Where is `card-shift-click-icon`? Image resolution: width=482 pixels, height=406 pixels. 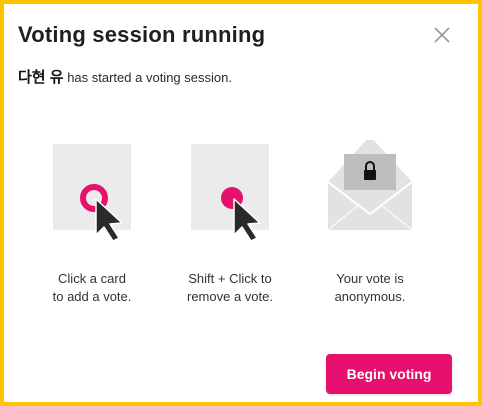
card-shift-click-icon is located at coordinates (230, 200).